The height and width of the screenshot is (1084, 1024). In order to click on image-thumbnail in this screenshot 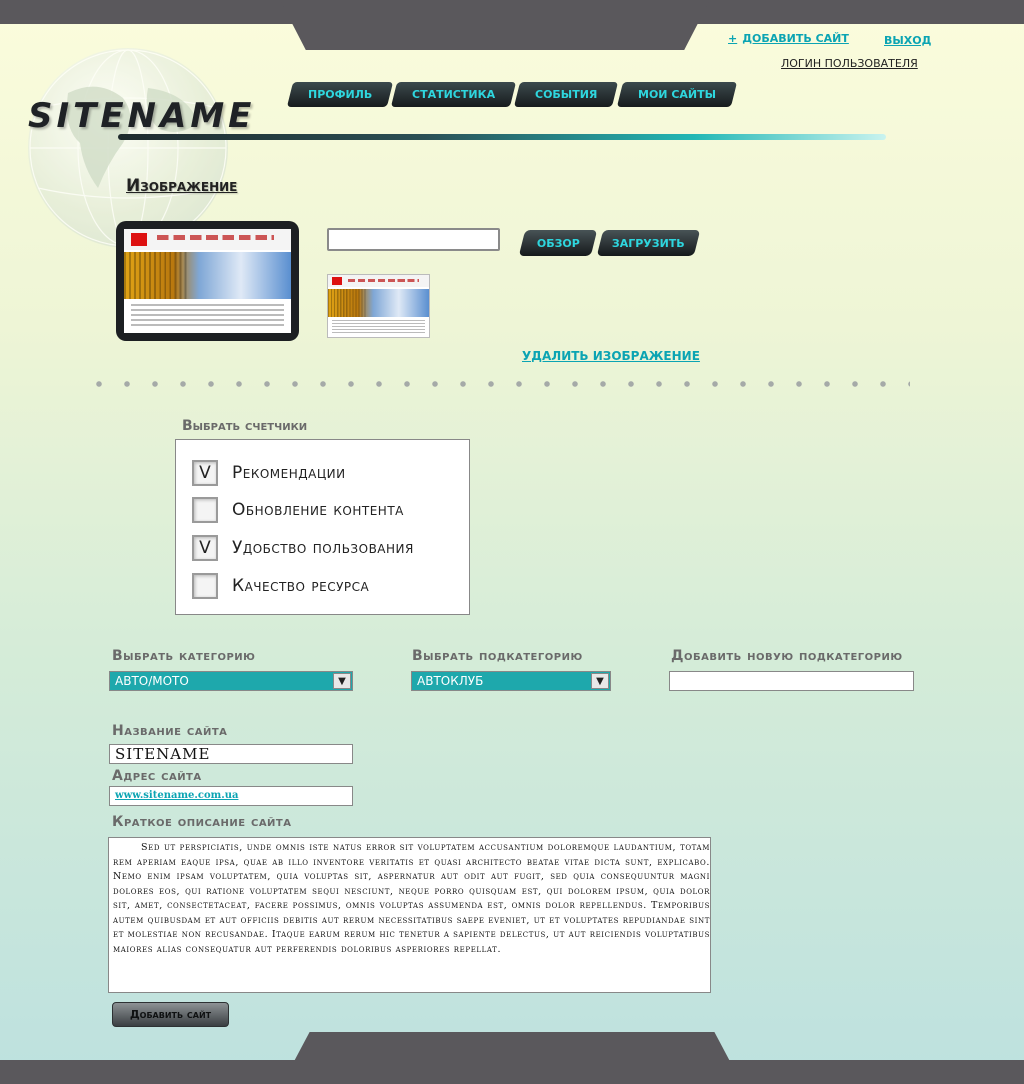, I will do `click(378, 306)`.